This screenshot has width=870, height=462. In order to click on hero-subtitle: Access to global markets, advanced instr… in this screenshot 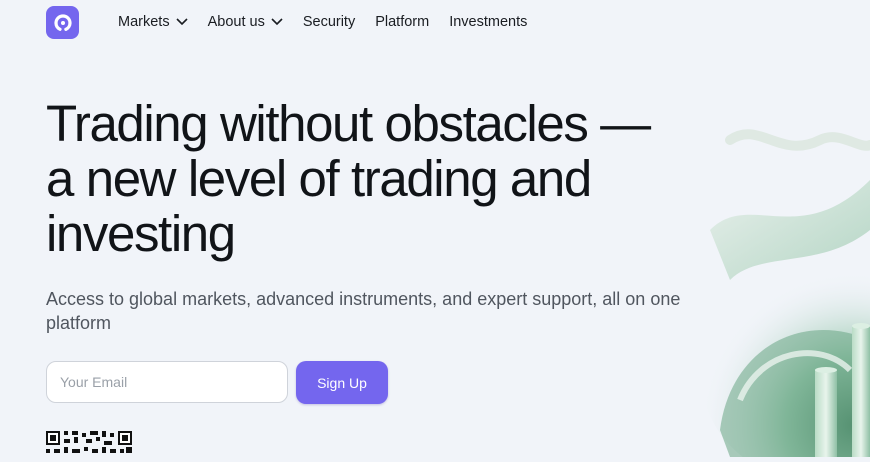, I will do `click(363, 311)`.